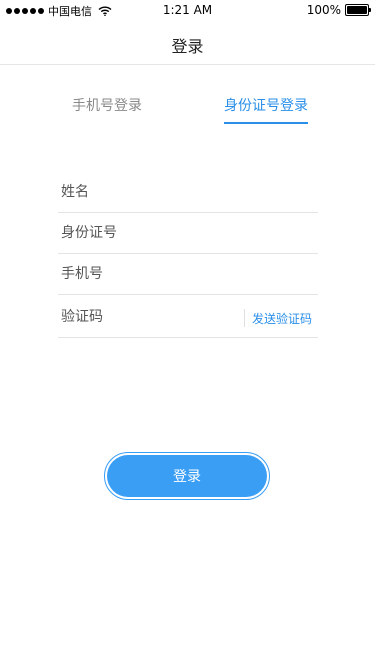 The width and height of the screenshot is (375, 667). Describe the element at coordinates (187, 46) in the screenshot. I see `page-title: 登录` at that location.